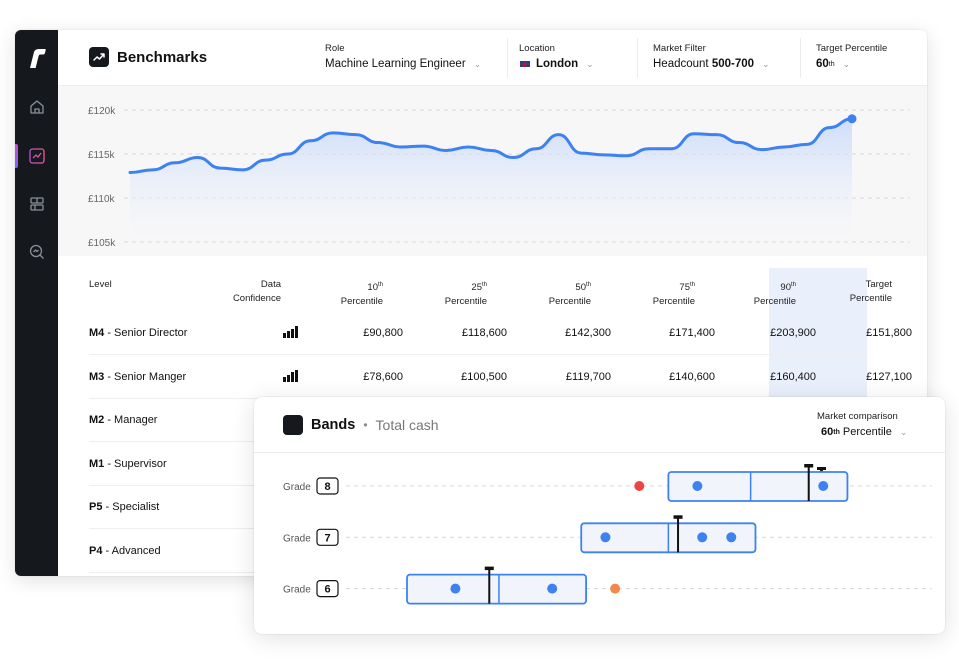 The width and height of the screenshot is (959, 664). I want to click on grade-number: 7, so click(327, 538).